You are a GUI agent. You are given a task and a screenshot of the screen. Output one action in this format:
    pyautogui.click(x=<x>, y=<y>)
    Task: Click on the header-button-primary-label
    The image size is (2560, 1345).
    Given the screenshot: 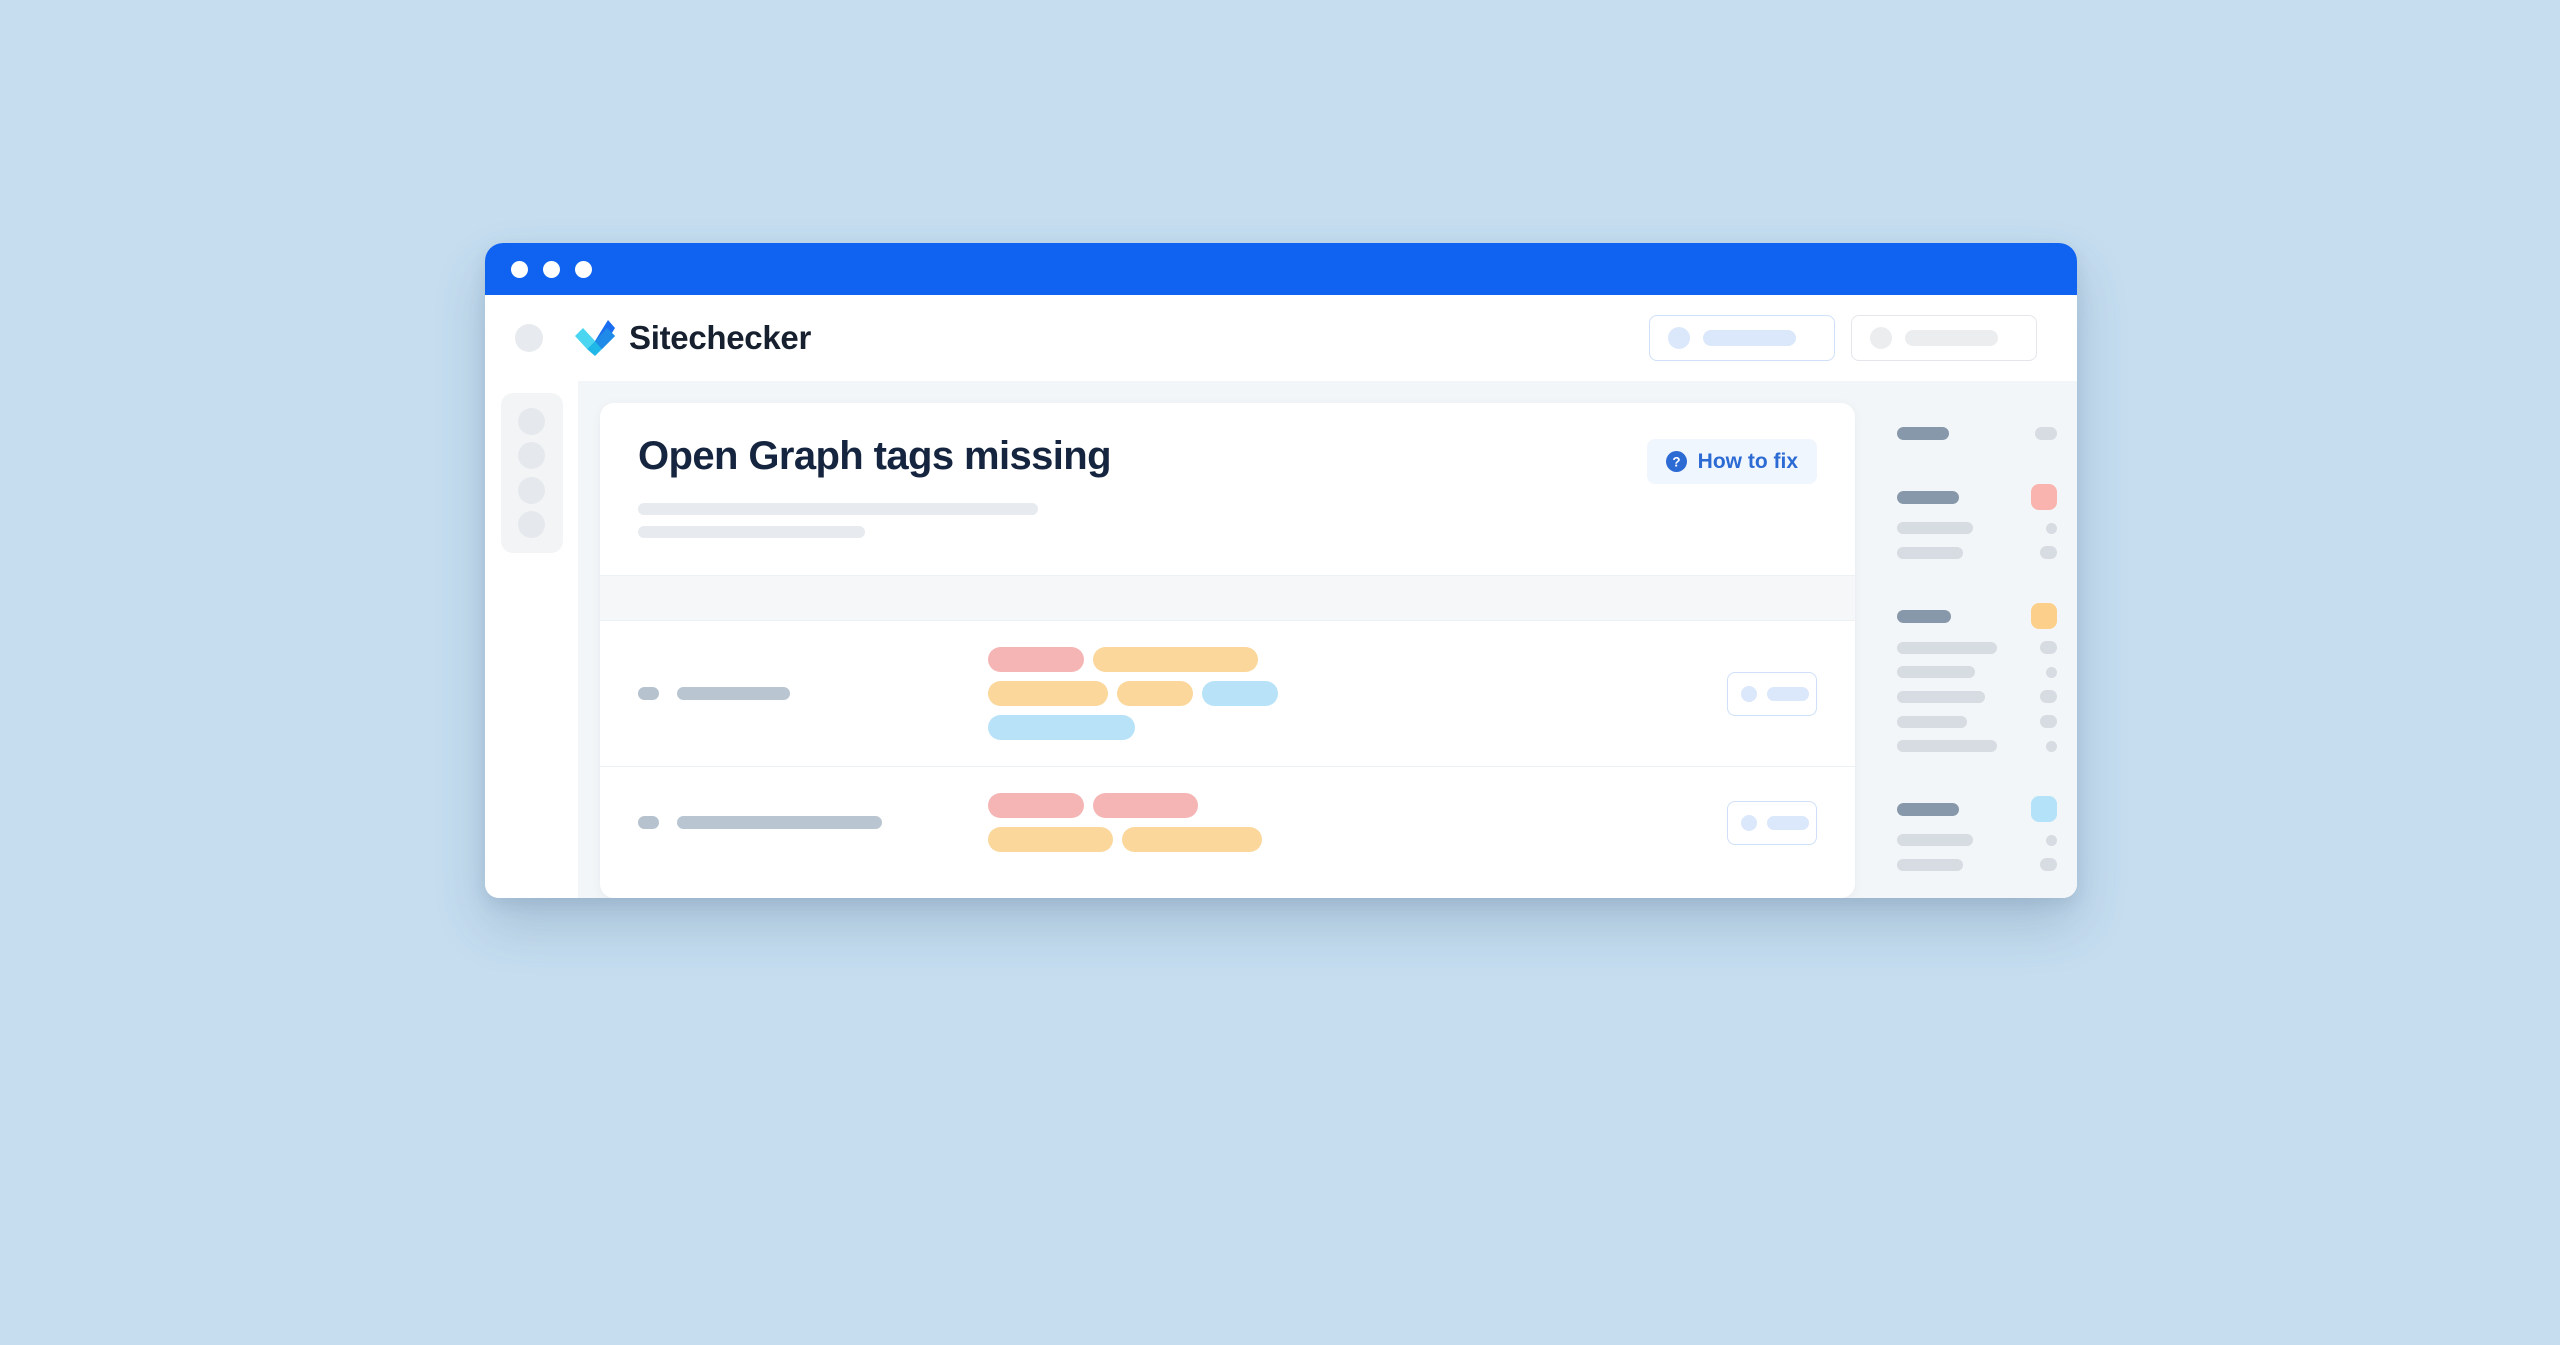 What is the action you would take?
    pyautogui.click(x=1749, y=338)
    